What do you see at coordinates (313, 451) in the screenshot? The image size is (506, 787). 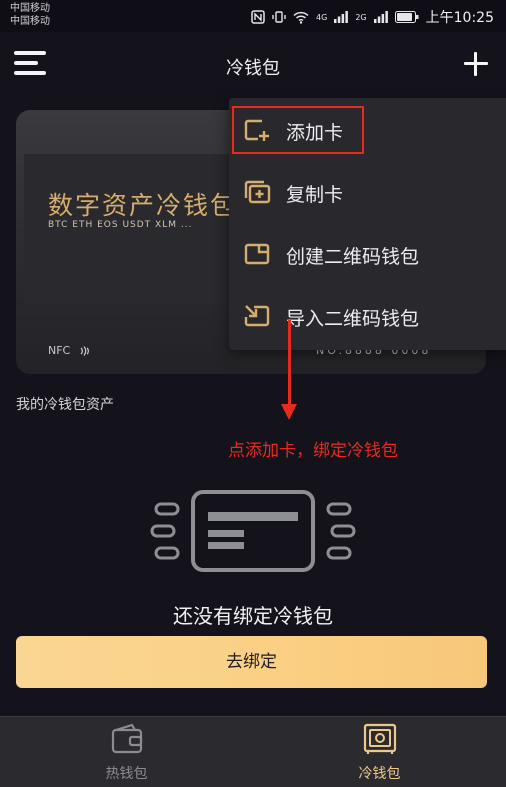 I see `annotation-text: 点添加卡，绑定冷钱包` at bounding box center [313, 451].